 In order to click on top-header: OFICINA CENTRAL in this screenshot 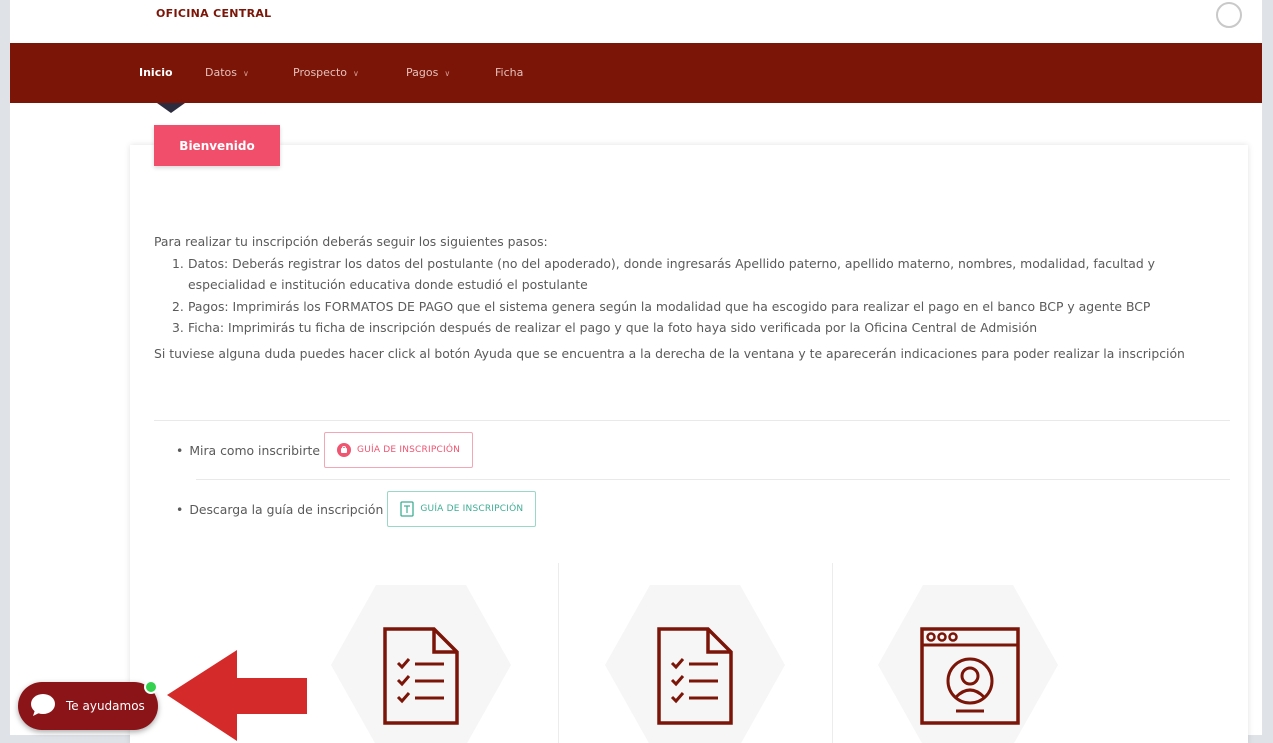, I will do `click(636, 21)`.